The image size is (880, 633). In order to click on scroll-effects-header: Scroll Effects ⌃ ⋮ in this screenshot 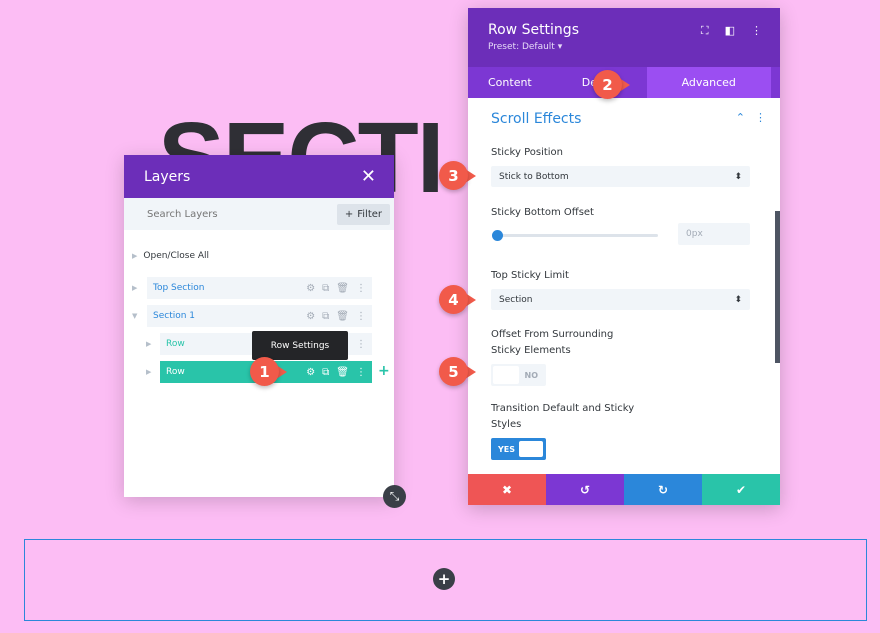, I will do `click(628, 119)`.